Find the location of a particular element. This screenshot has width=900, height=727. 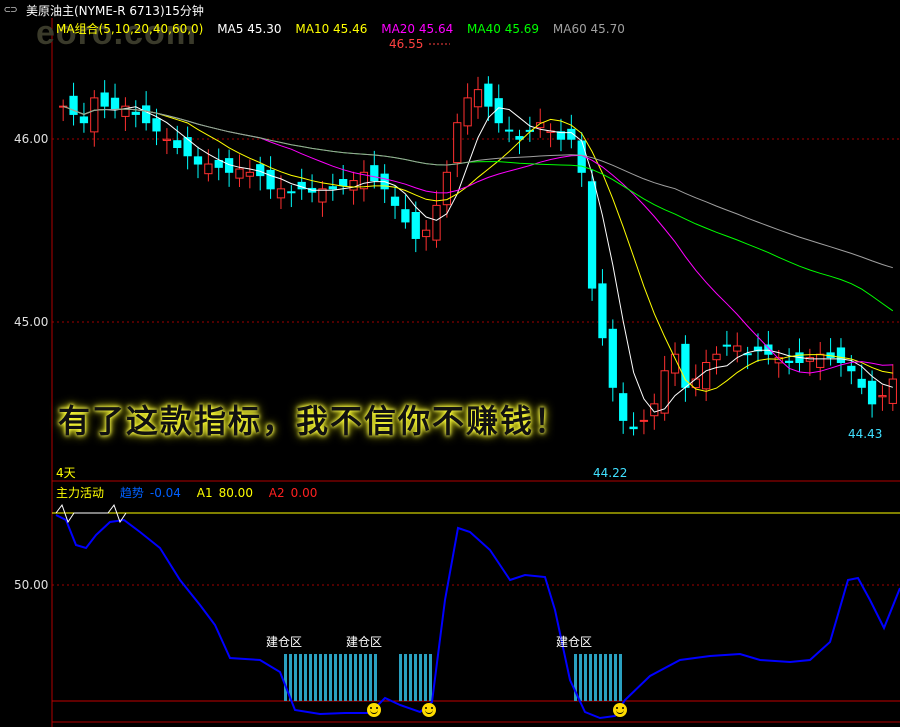

promo-banner: 有了这款指标，我不信你不赚钱！ is located at coordinates (313, 421).